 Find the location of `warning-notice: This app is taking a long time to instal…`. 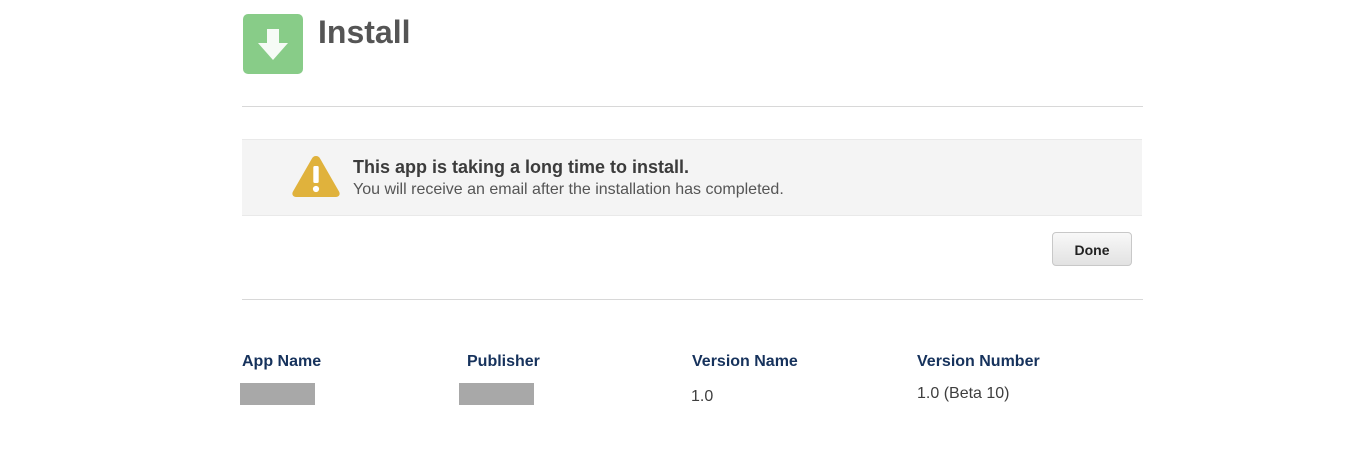

warning-notice: This app is taking a long time to instal… is located at coordinates (692, 177).